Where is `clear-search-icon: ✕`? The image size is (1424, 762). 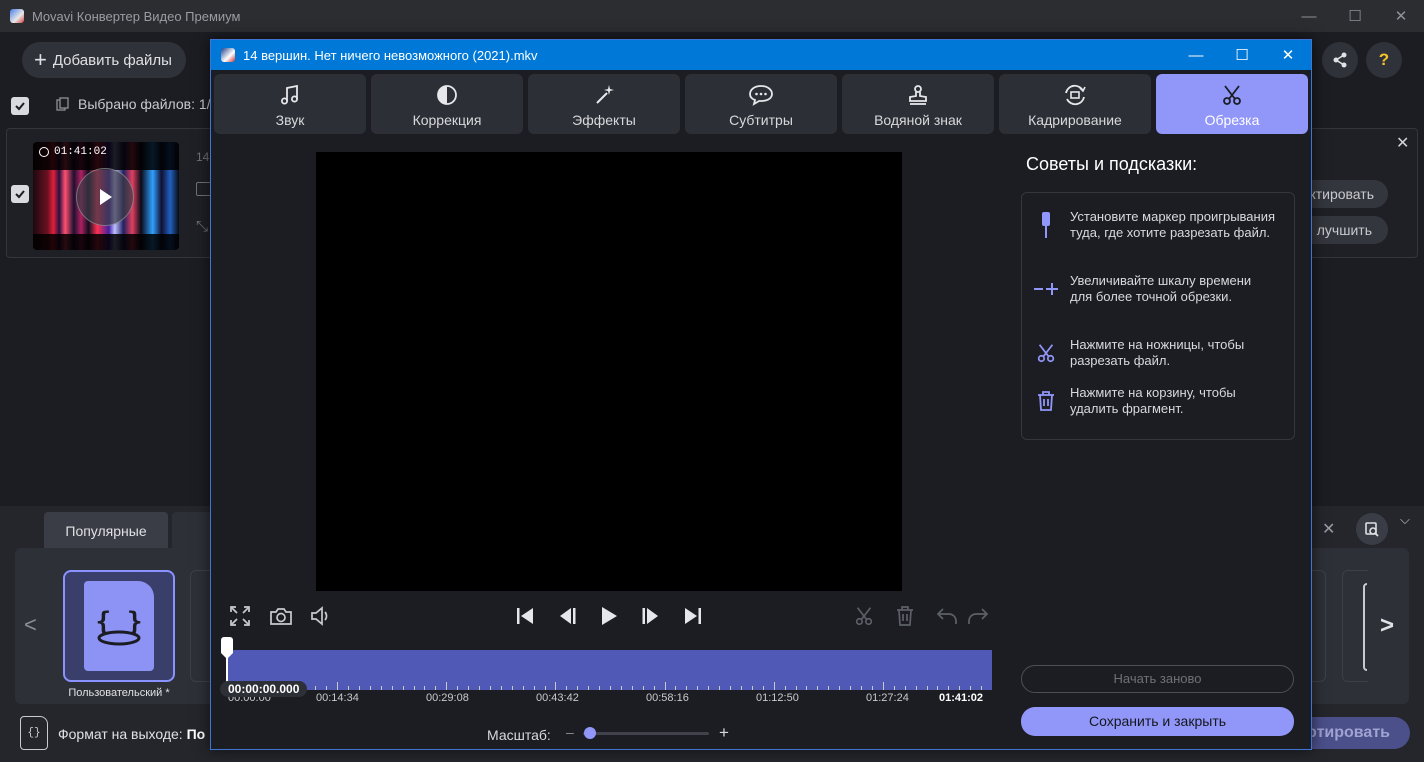 clear-search-icon: ✕ is located at coordinates (1328, 529).